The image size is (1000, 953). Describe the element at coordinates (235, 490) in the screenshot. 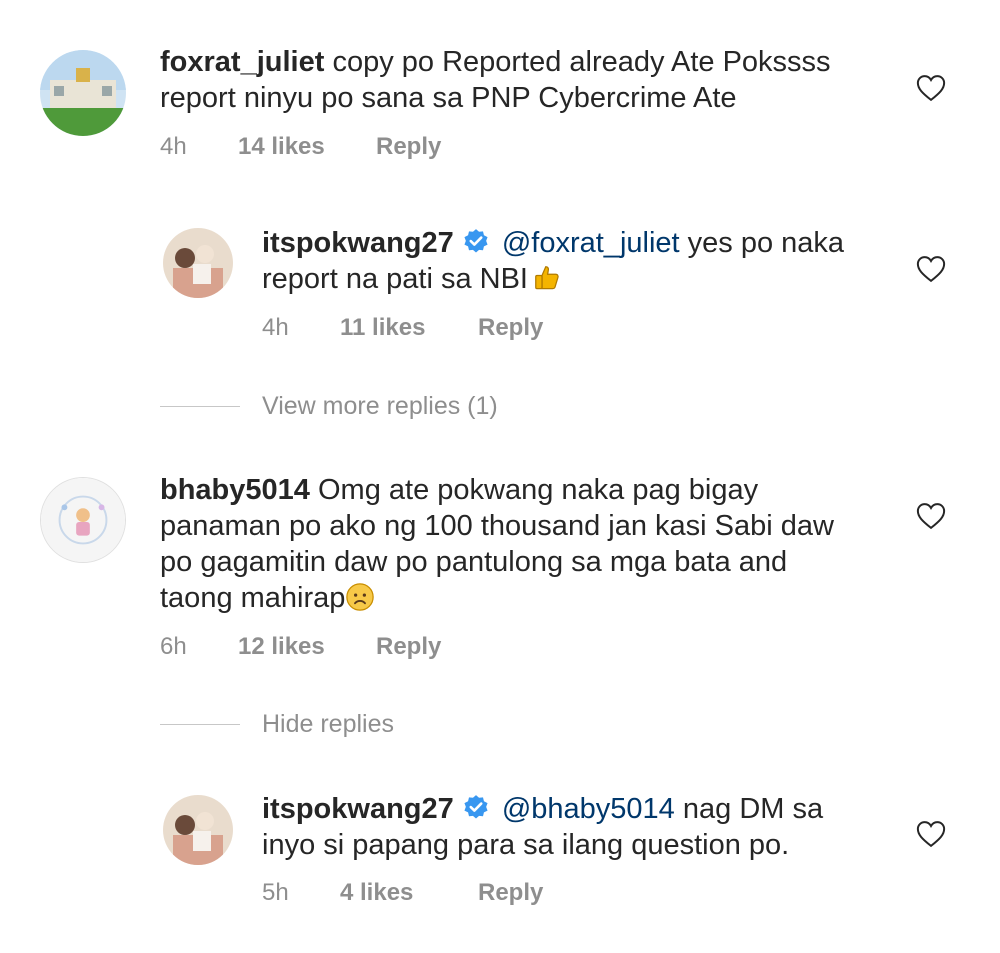

I see `username: bhaby5014` at that location.